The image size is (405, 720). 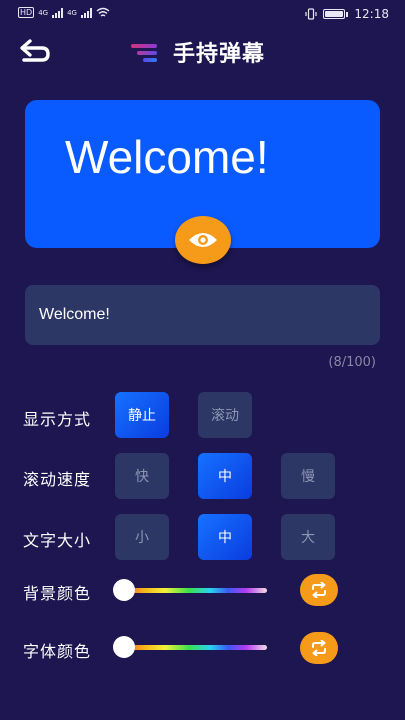 What do you see at coordinates (308, 476) in the screenshot?
I see `scroll-speed-slow-option: 慢` at bounding box center [308, 476].